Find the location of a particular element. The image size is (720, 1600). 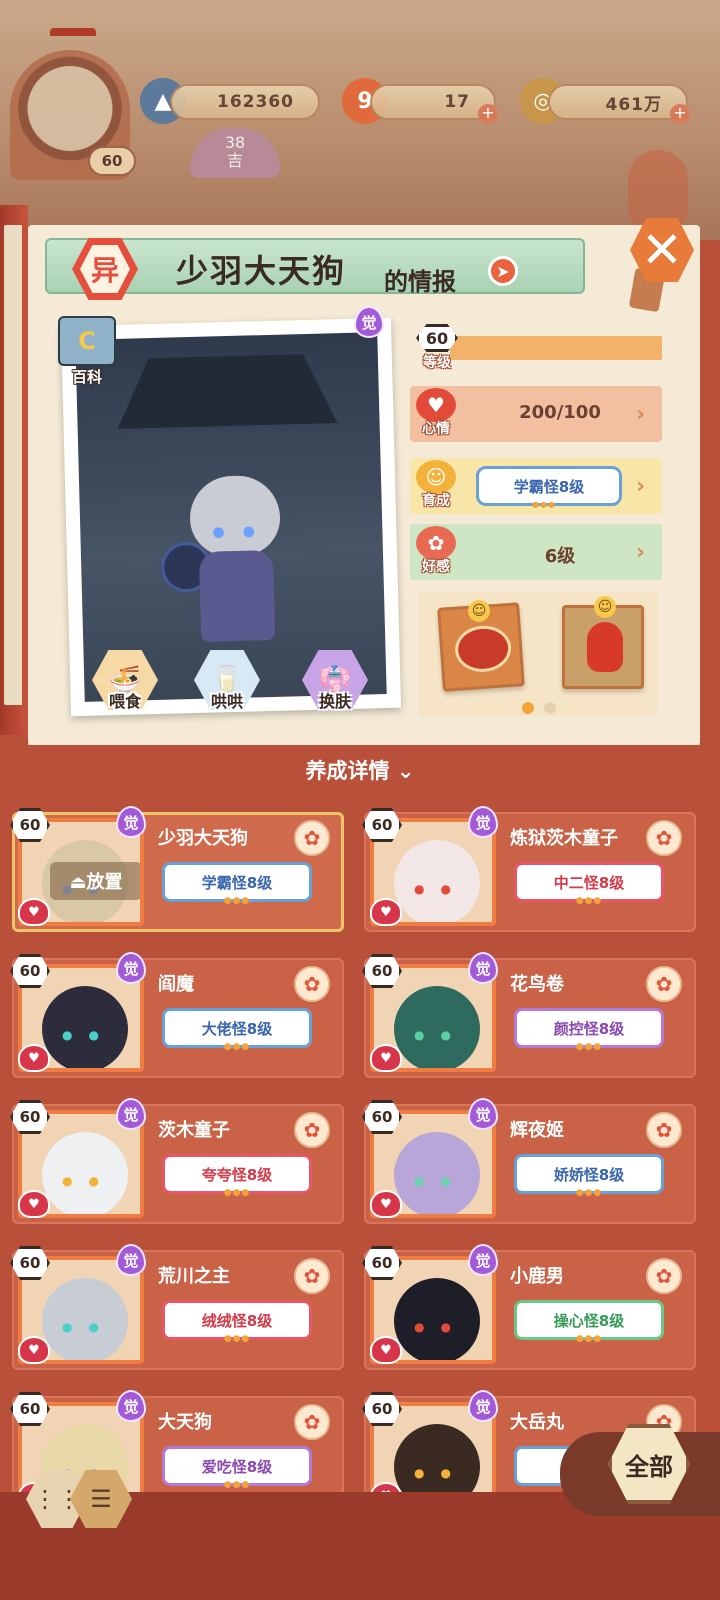

level-label: 等级 is located at coordinates (437, 363).